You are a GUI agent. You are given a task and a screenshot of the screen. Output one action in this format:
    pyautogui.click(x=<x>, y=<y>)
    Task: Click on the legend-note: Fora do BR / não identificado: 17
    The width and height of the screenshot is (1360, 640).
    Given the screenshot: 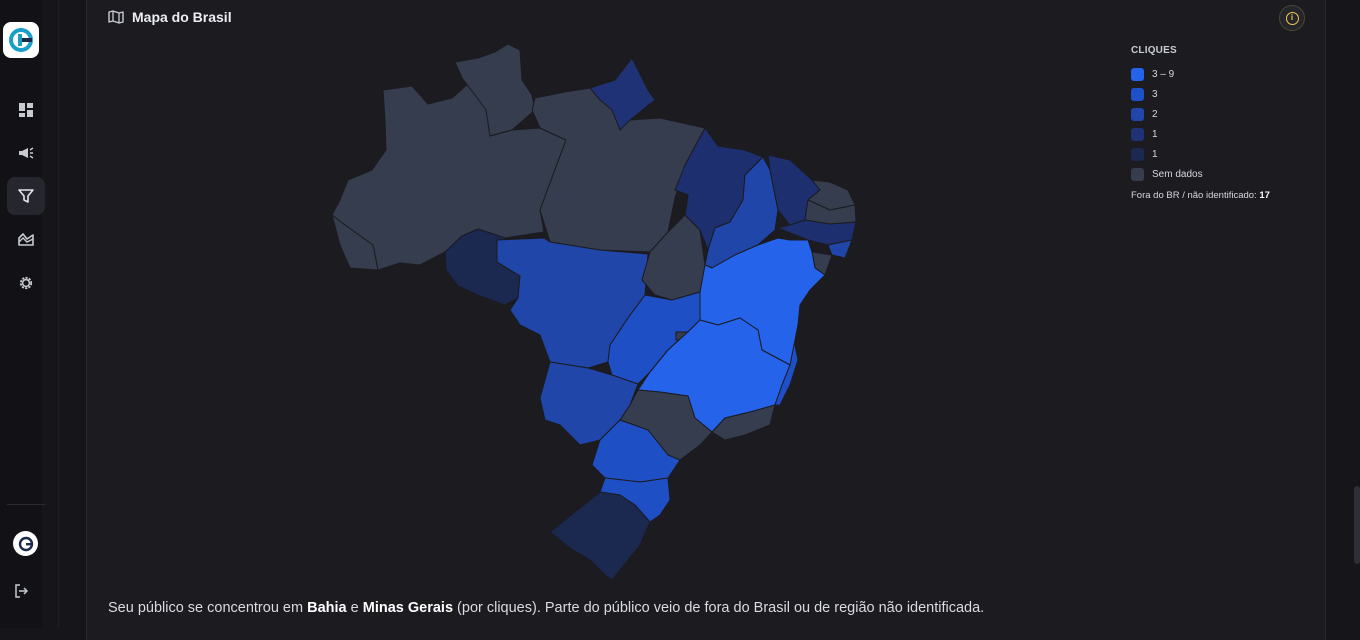 What is the action you would take?
    pyautogui.click(x=1226, y=195)
    